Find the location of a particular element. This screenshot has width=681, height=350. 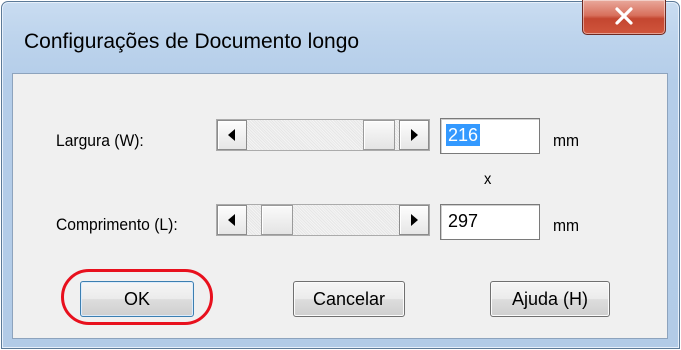

width-scrollbar is located at coordinates (323, 135).